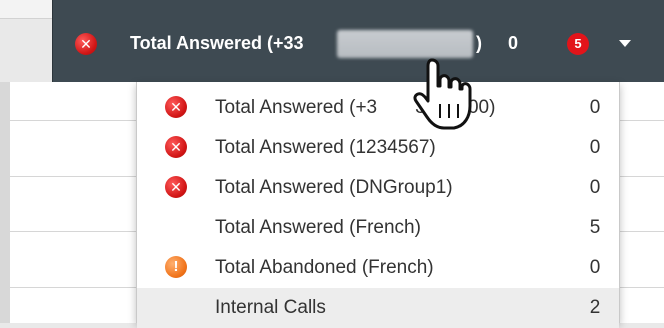 The height and width of the screenshot is (328, 664). I want to click on dropdown-item: ✕ Total Answered (+33020000) 0, so click(378, 108).